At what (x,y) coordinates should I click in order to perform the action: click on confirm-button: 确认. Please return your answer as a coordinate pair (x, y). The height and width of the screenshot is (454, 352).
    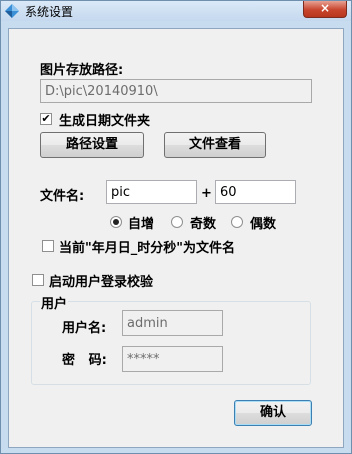
    Looking at the image, I should click on (273, 413).